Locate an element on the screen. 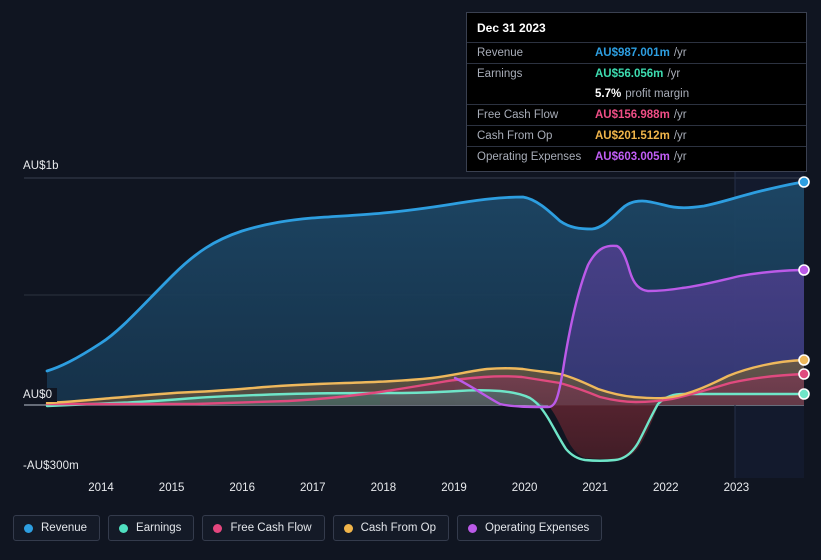  tooltip-row-label: Free Cash Flow is located at coordinates (518, 115).